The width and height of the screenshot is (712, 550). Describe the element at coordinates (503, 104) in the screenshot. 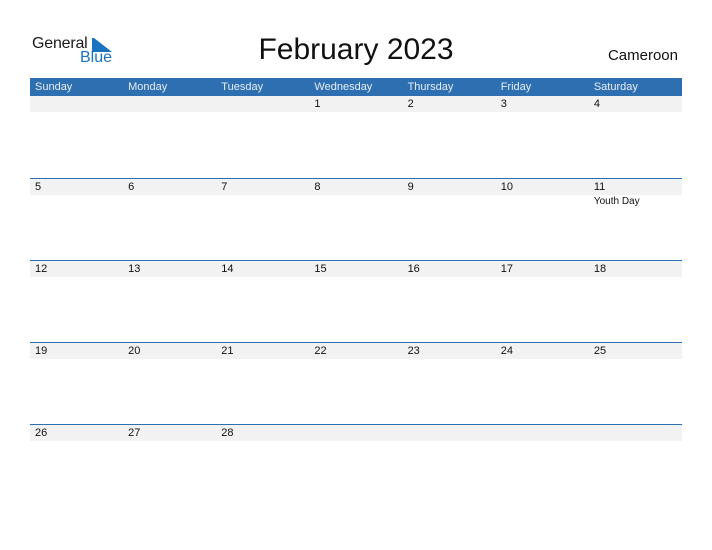

I see `day-number: 3` at that location.